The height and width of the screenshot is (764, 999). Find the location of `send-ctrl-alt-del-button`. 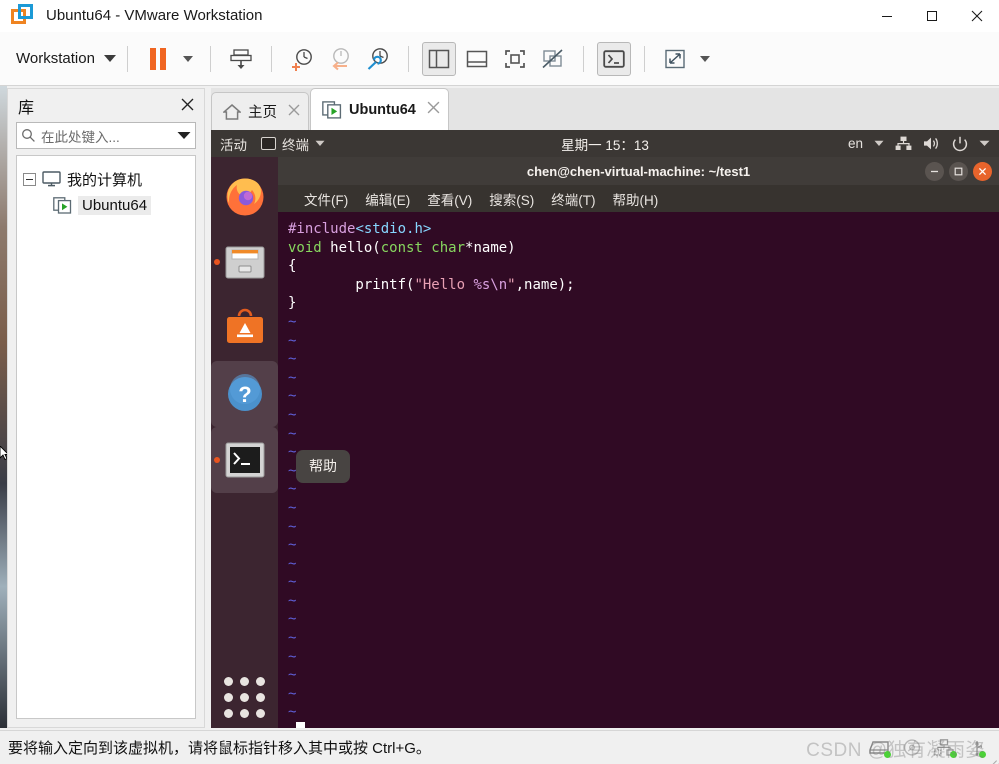

send-ctrl-alt-del-button is located at coordinates (241, 59).